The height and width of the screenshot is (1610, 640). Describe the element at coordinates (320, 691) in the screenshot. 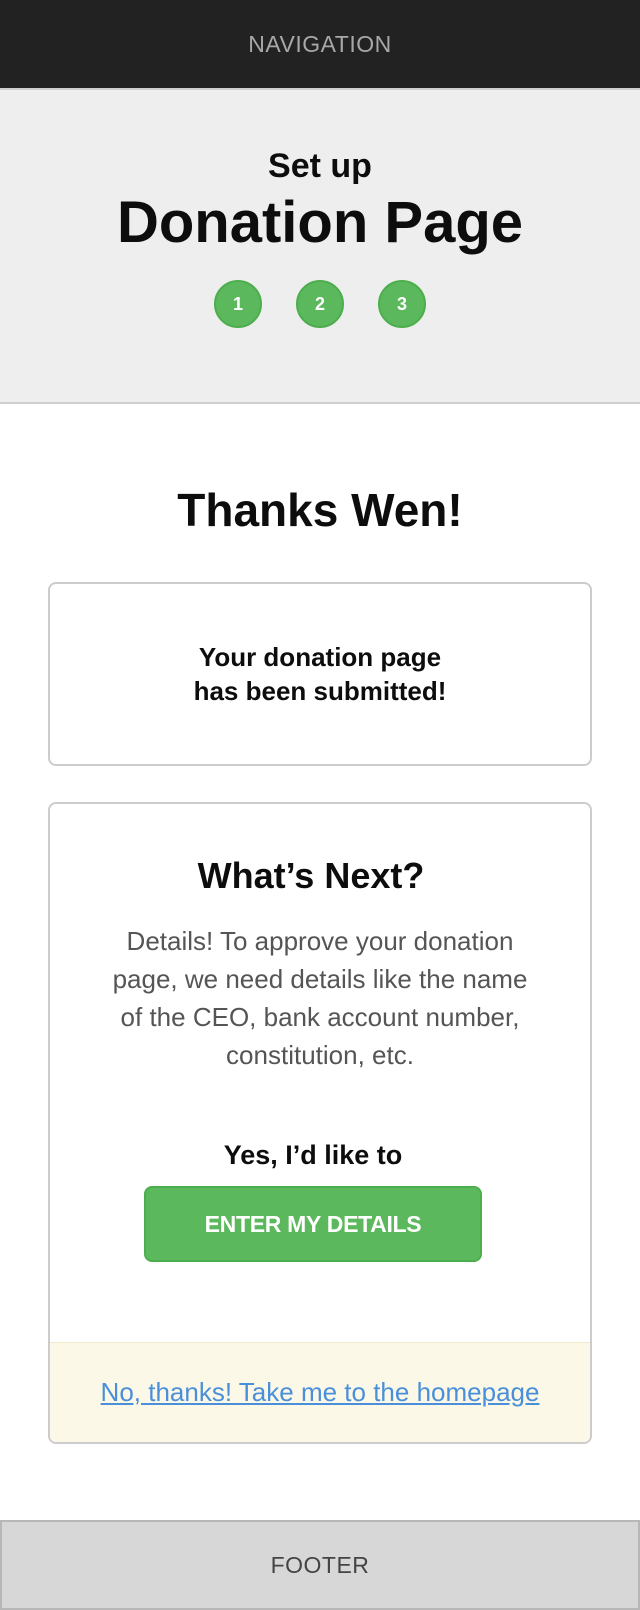

I see `submitted-line-2: has been submitted!` at that location.